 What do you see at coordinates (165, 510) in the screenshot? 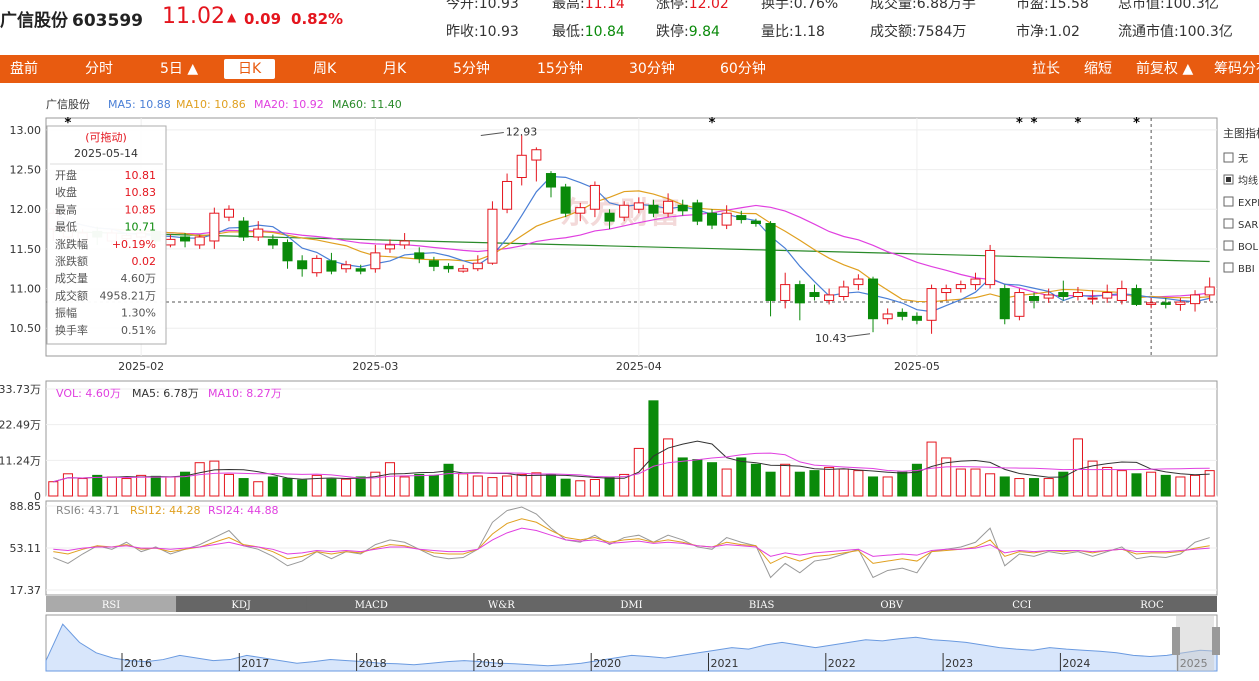
I see `rsi-legend-12: RSI12: 44.28` at bounding box center [165, 510].